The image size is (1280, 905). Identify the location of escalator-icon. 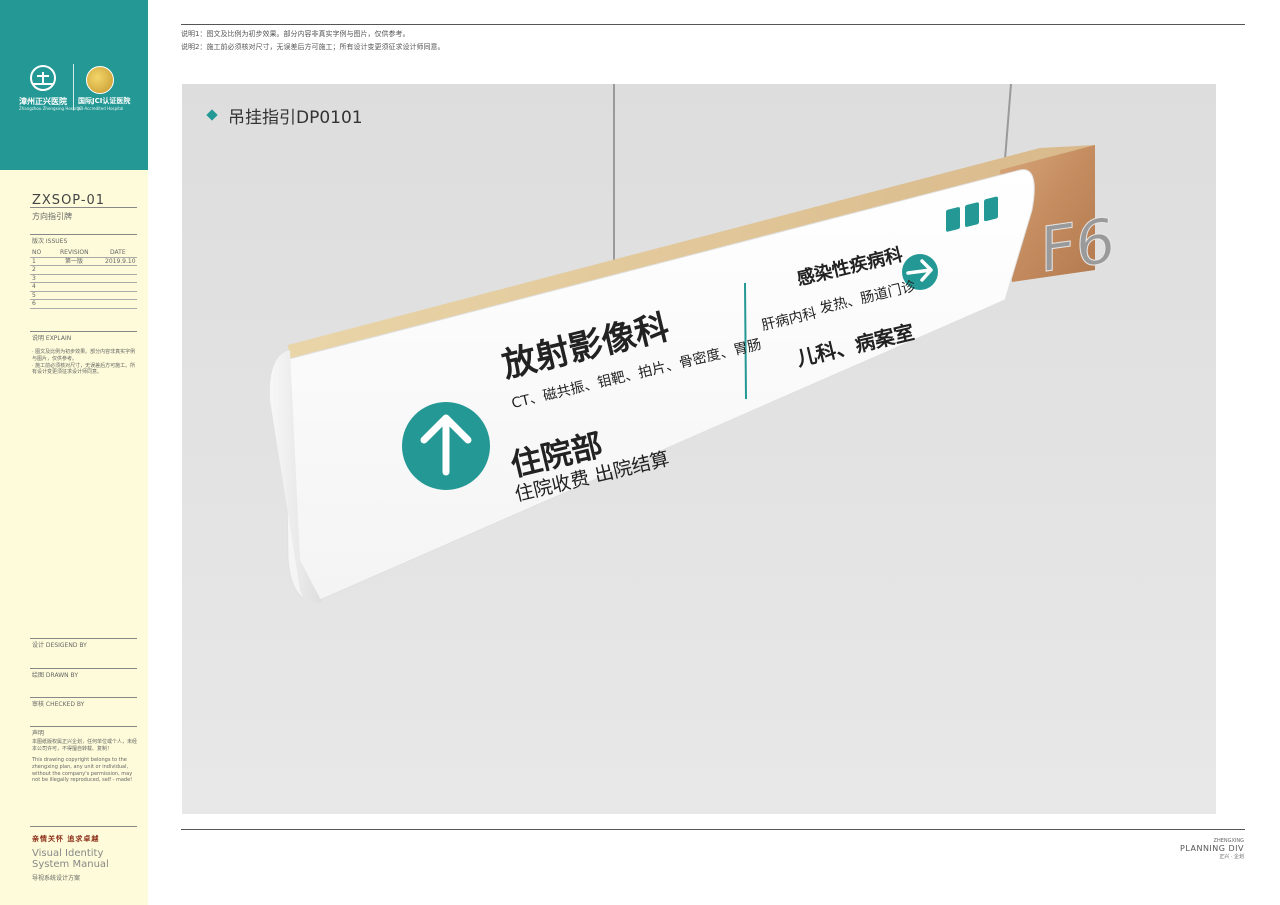
(953, 219).